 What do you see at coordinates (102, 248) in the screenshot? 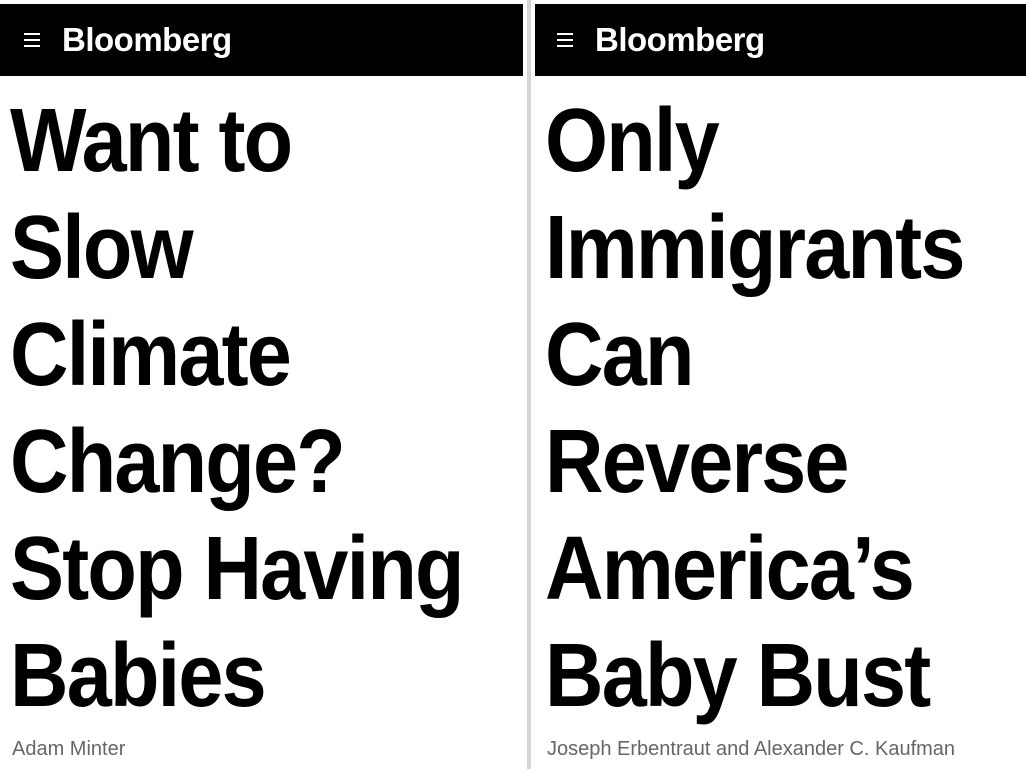
I see `headline-line: Slow` at bounding box center [102, 248].